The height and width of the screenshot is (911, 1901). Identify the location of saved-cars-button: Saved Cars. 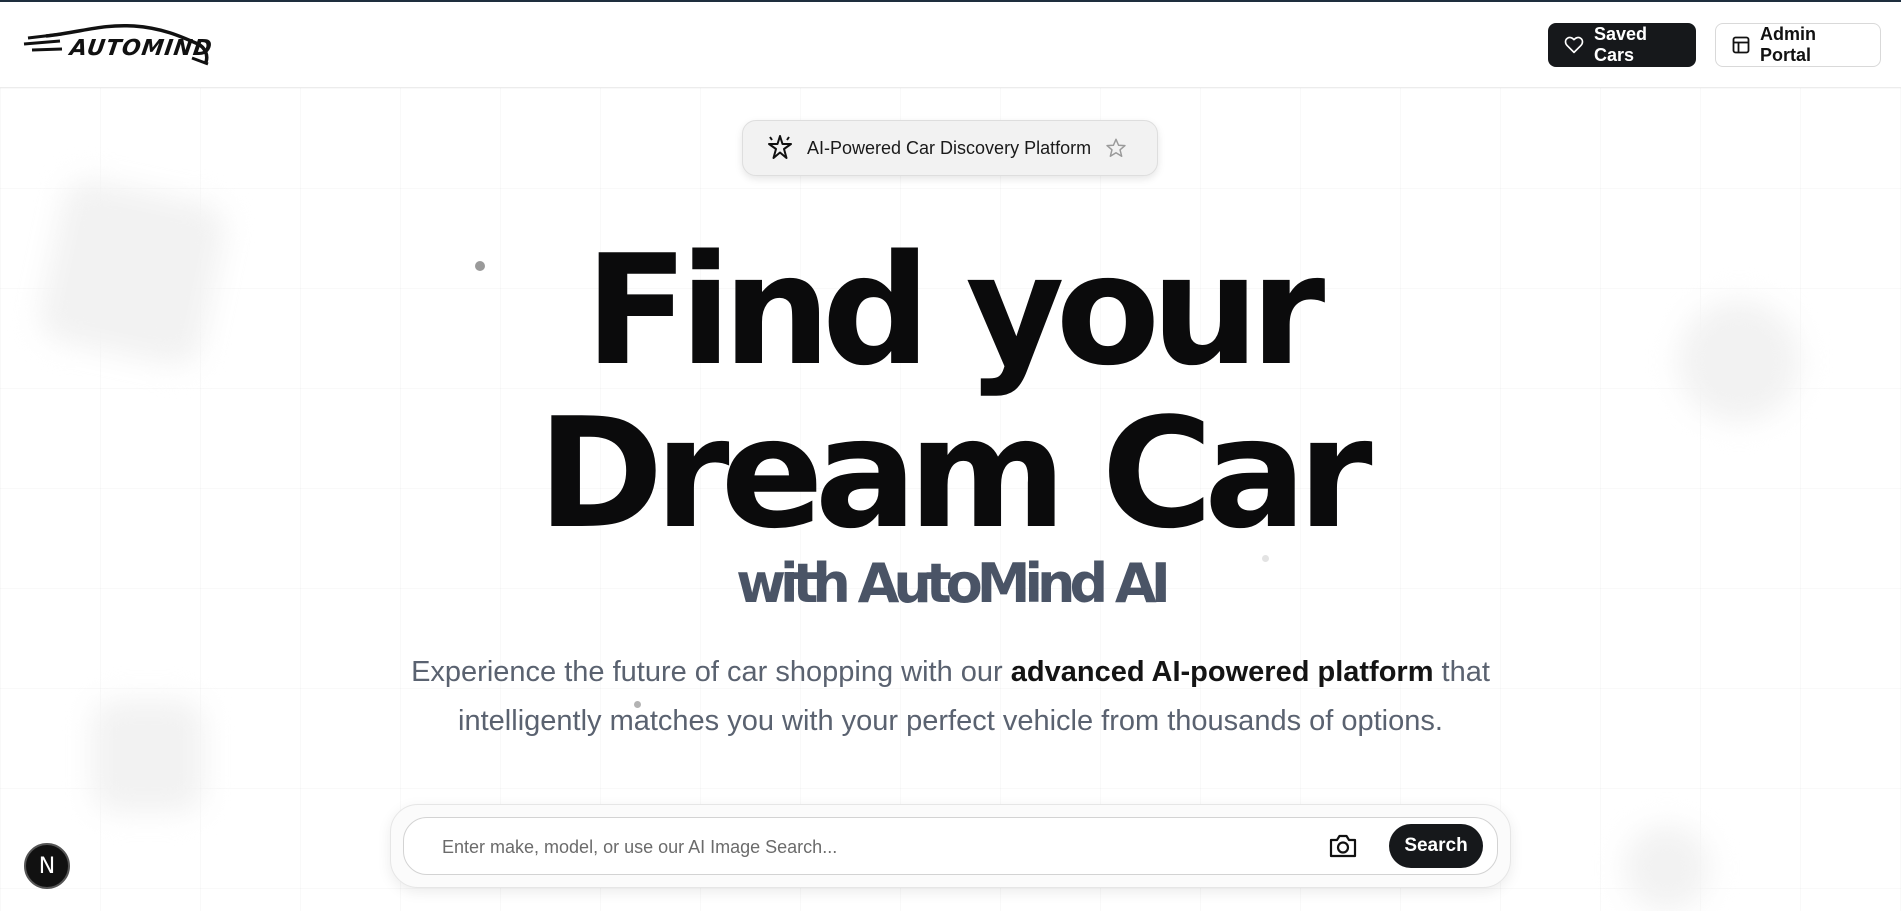
(1622, 45).